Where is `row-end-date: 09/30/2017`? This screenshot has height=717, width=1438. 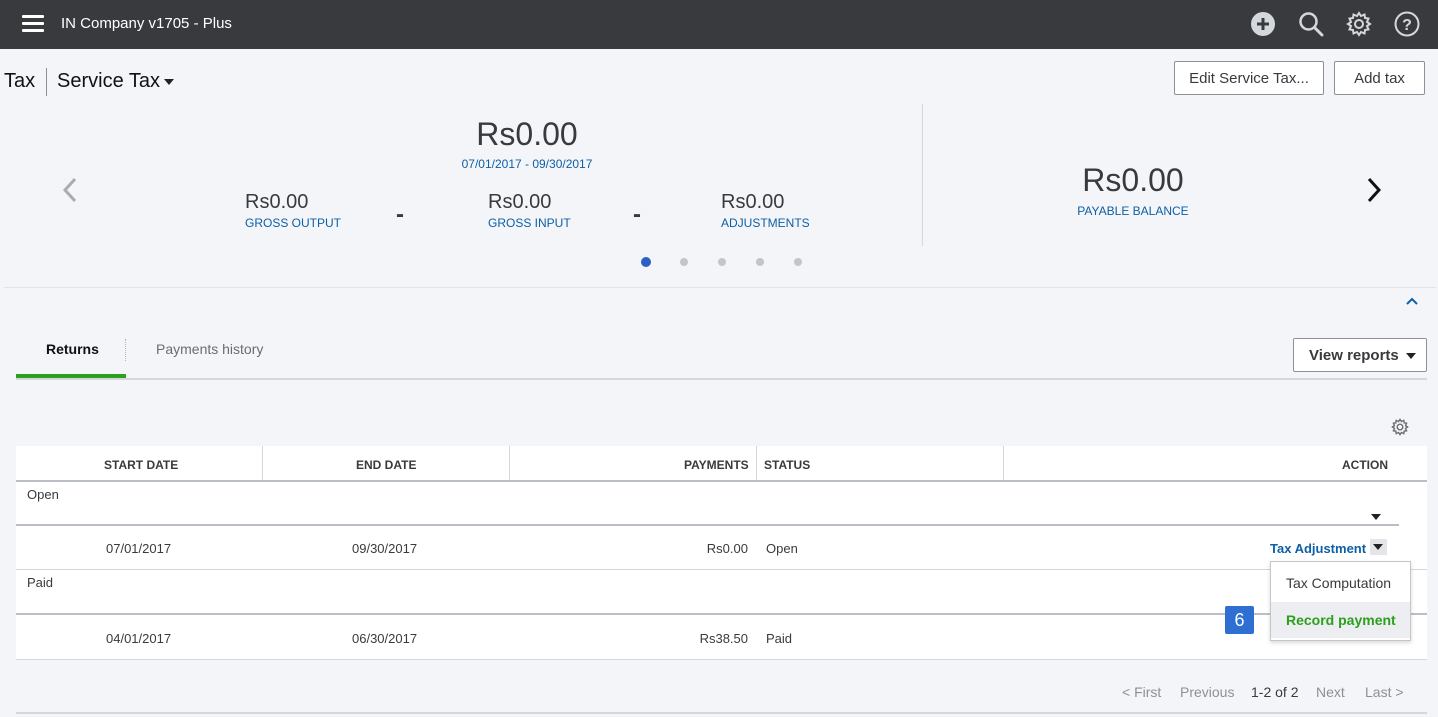 row-end-date: 09/30/2017 is located at coordinates (385, 548).